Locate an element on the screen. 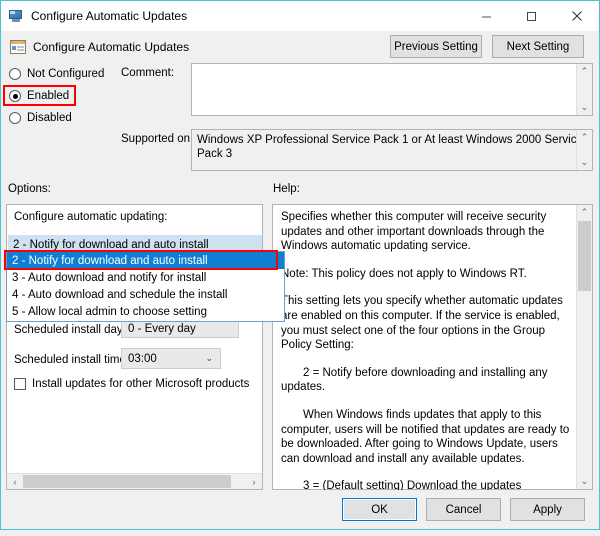 This screenshot has height=536, width=600. dialog-footer: OK Cancel Apply is located at coordinates (300, 509).